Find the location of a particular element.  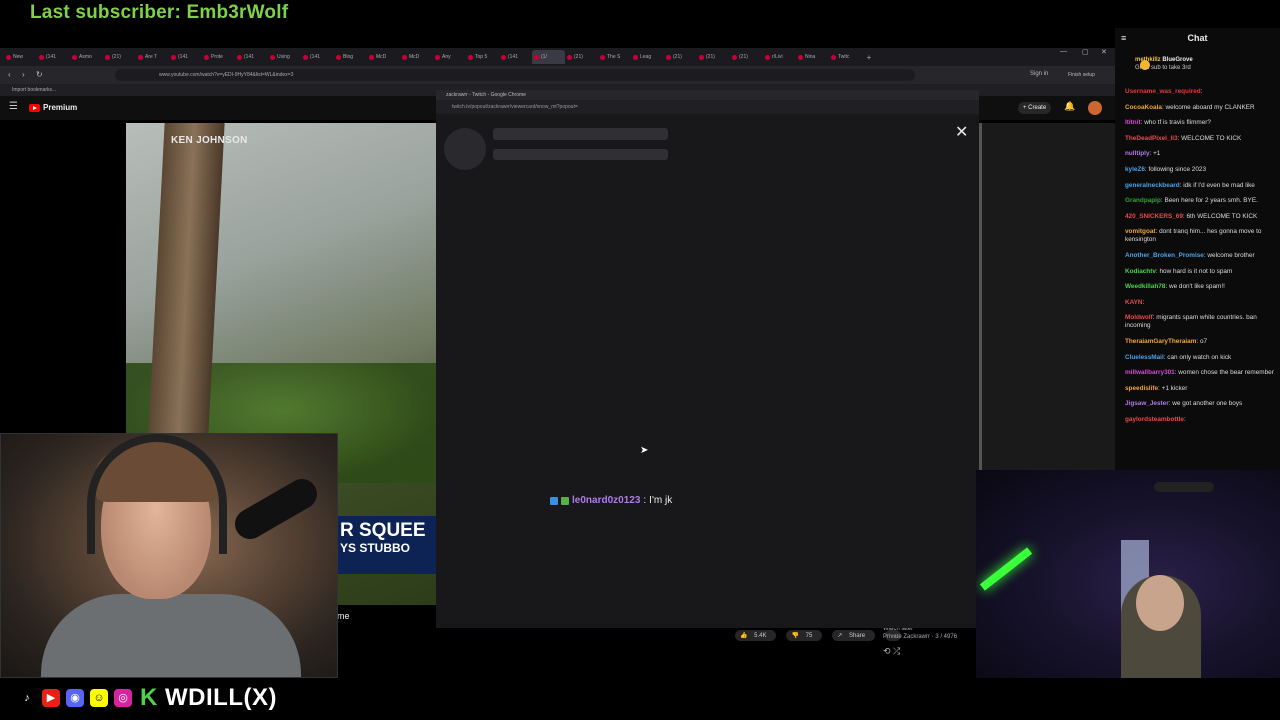

browser-tab: Leag is located at coordinates (647, 57).